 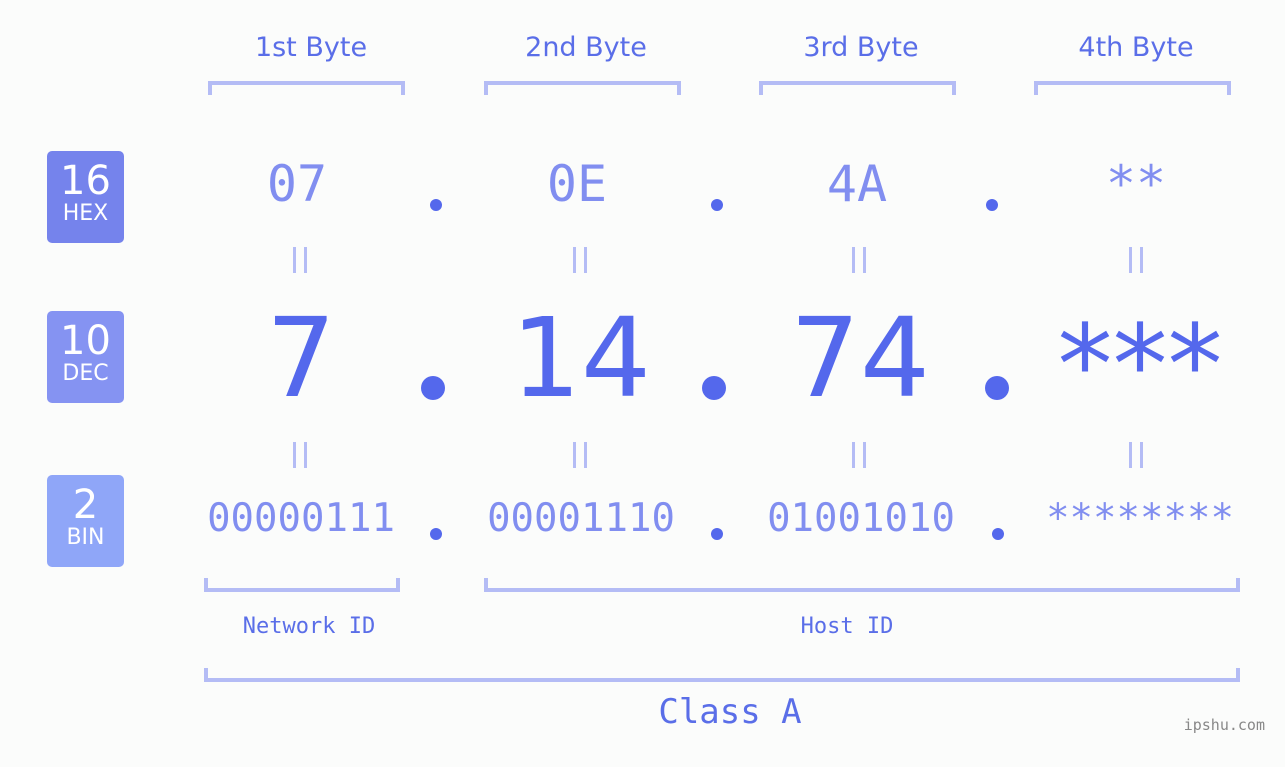 What do you see at coordinates (297, 184) in the screenshot?
I see `hex-value-1: 07` at bounding box center [297, 184].